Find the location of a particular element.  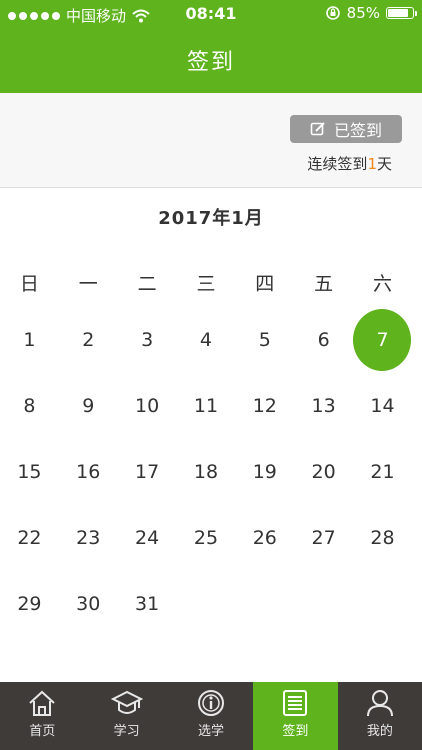

calendar-day: 4 is located at coordinates (206, 340).